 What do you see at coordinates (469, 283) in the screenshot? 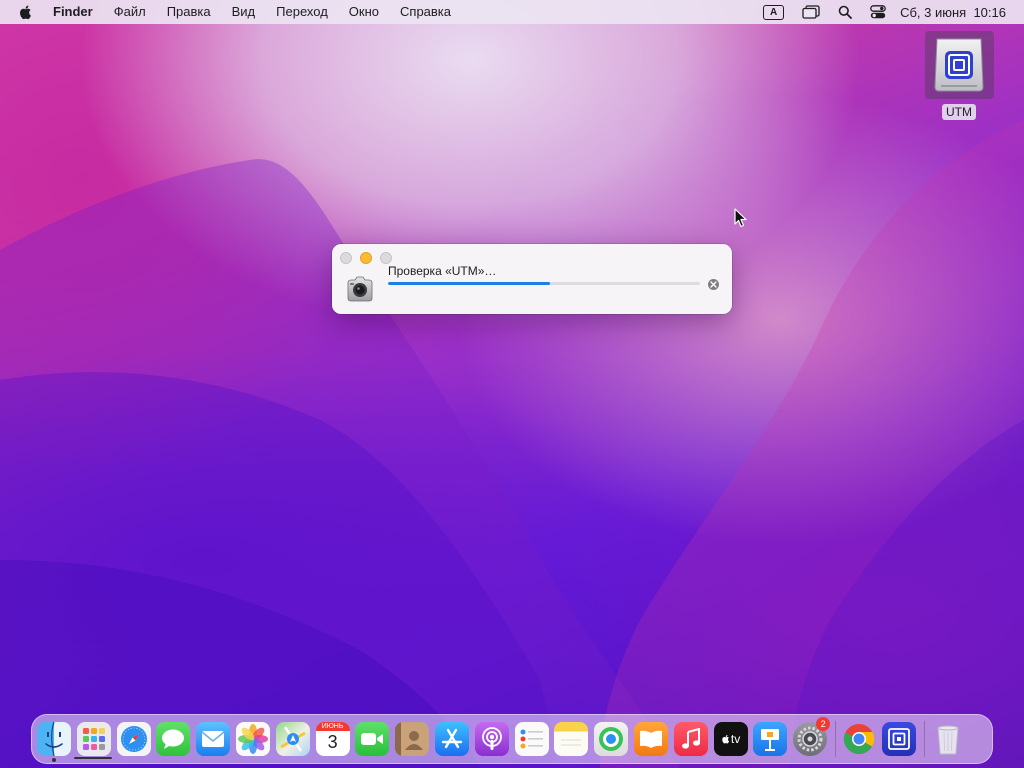
I see `progress-fill` at bounding box center [469, 283].